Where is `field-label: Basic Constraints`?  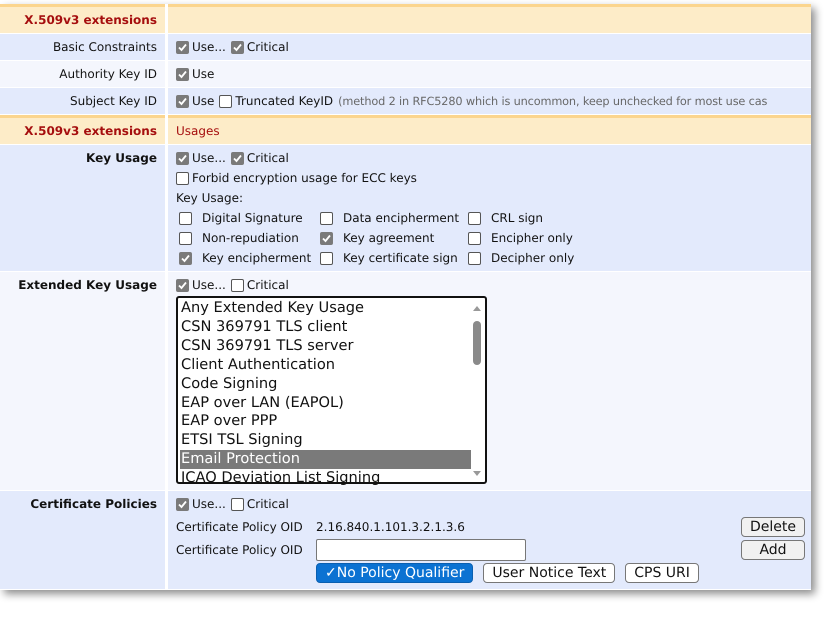
field-label: Basic Constraints is located at coordinates (104, 47).